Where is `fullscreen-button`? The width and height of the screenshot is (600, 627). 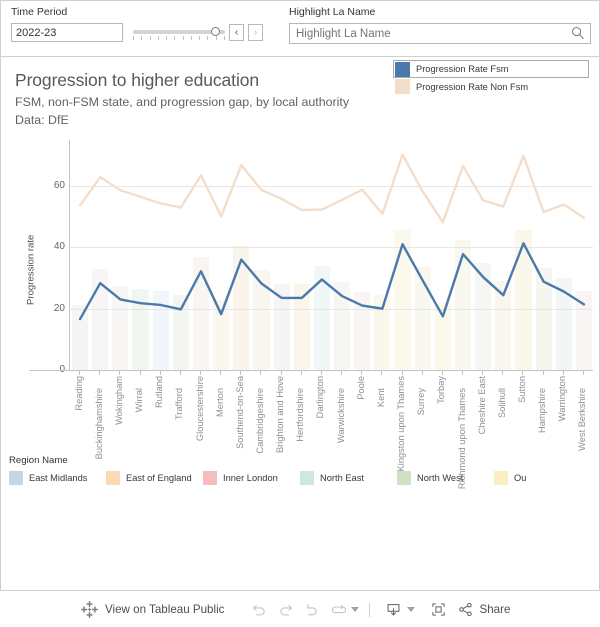
fullscreen-button is located at coordinates (438, 610).